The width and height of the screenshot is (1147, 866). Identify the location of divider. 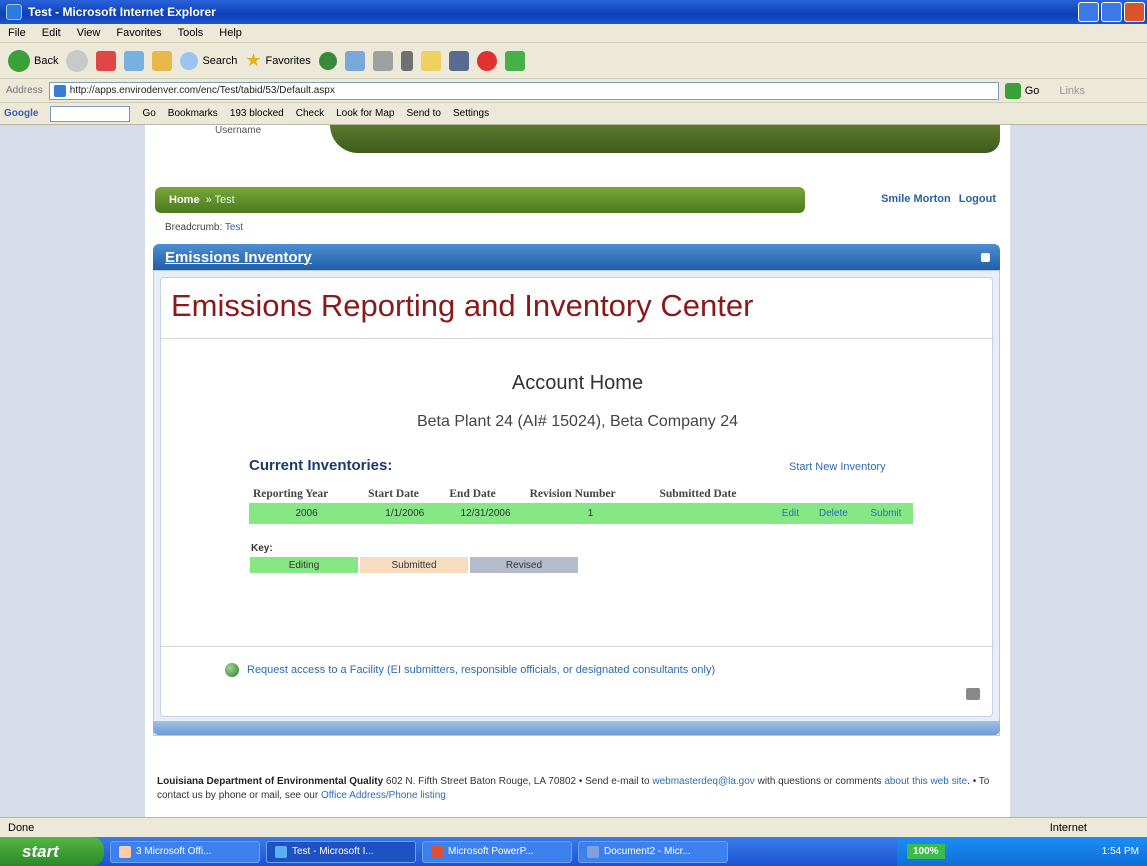
(577, 338).